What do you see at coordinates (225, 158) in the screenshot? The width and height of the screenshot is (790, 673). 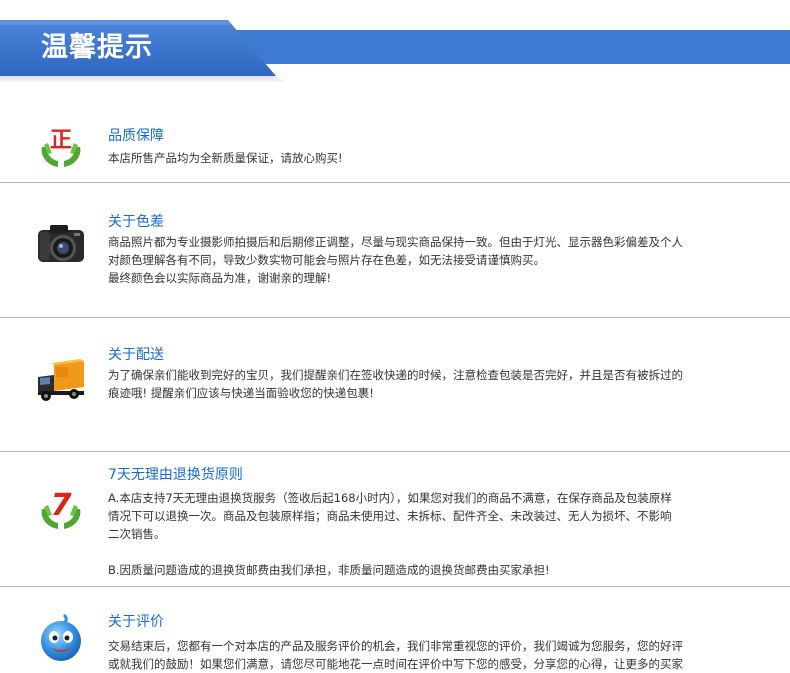 I see `body-line: 本店所售产品均为全新质量保证，请放心购买!` at bounding box center [225, 158].